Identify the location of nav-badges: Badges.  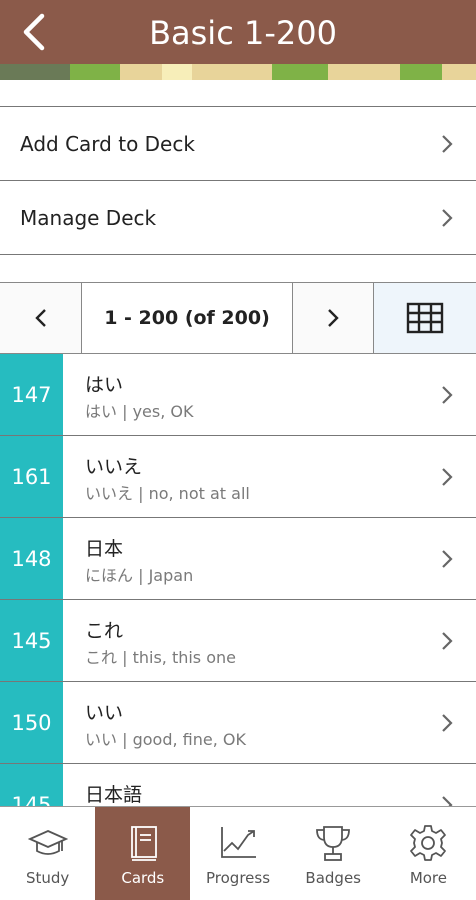
(333, 853).